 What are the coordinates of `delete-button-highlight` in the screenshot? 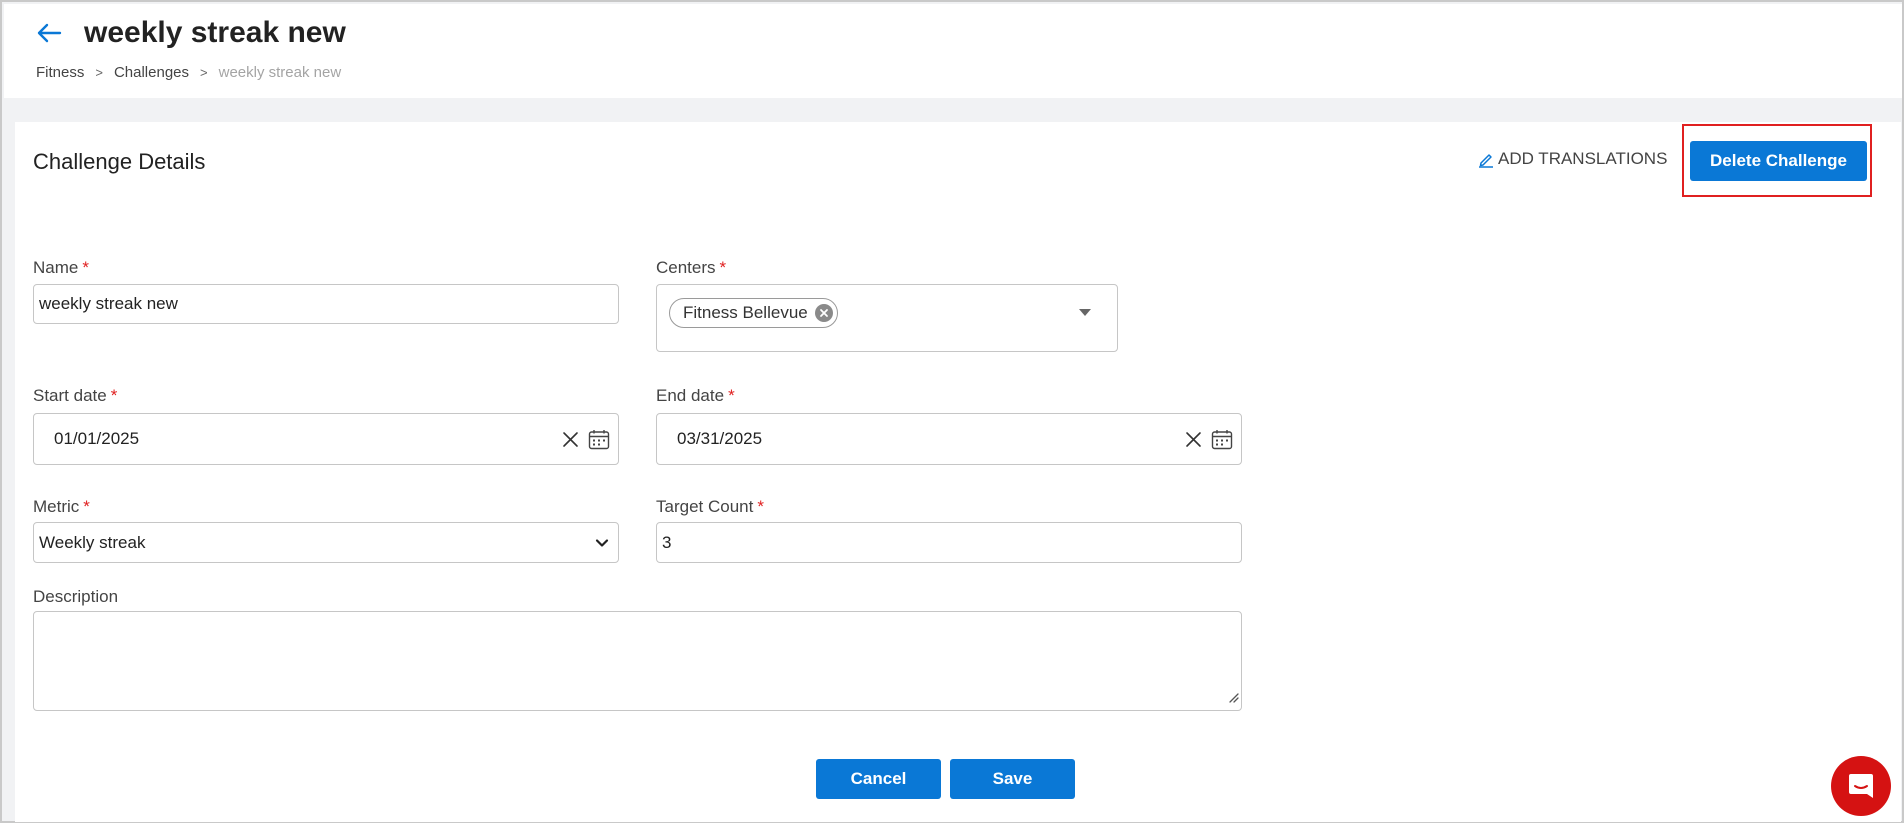 It's located at (1777, 160).